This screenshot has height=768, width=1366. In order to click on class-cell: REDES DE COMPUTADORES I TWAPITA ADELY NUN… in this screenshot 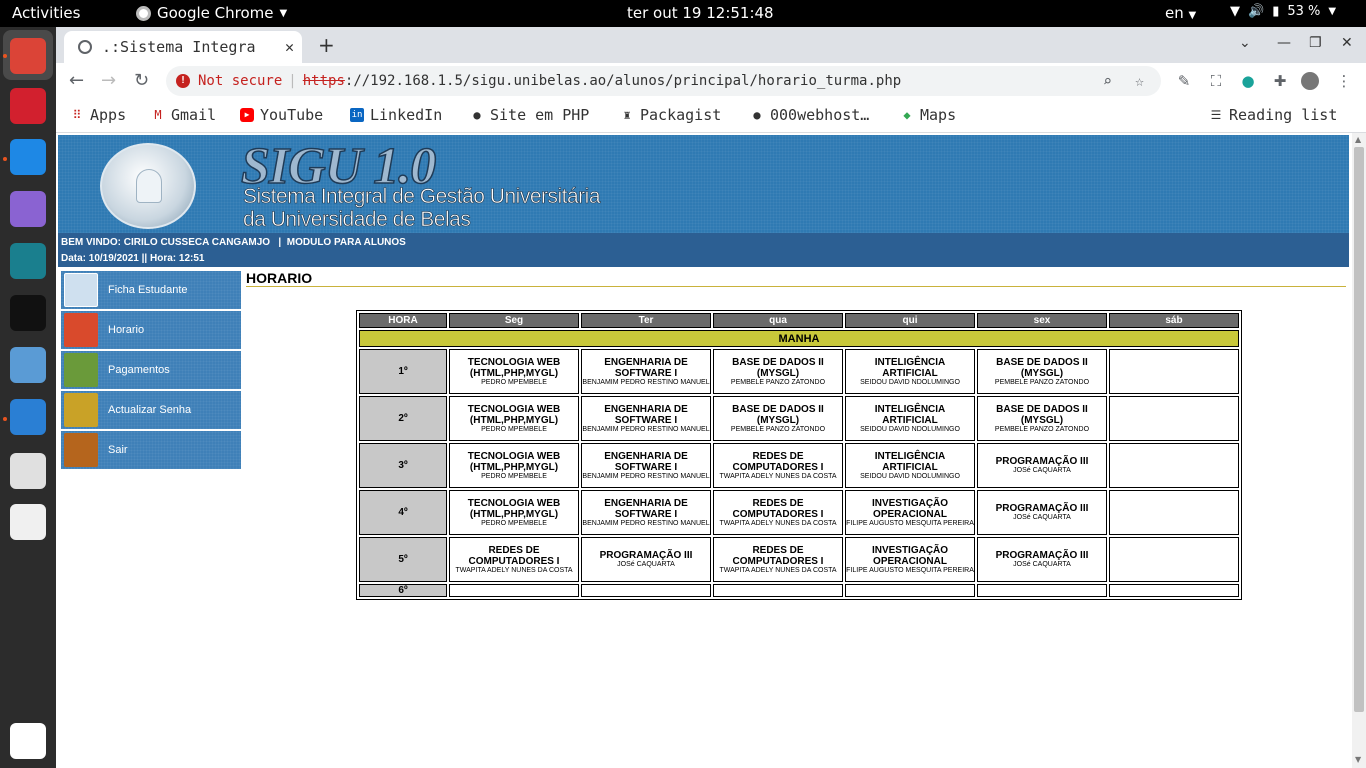, I will do `click(778, 559)`.